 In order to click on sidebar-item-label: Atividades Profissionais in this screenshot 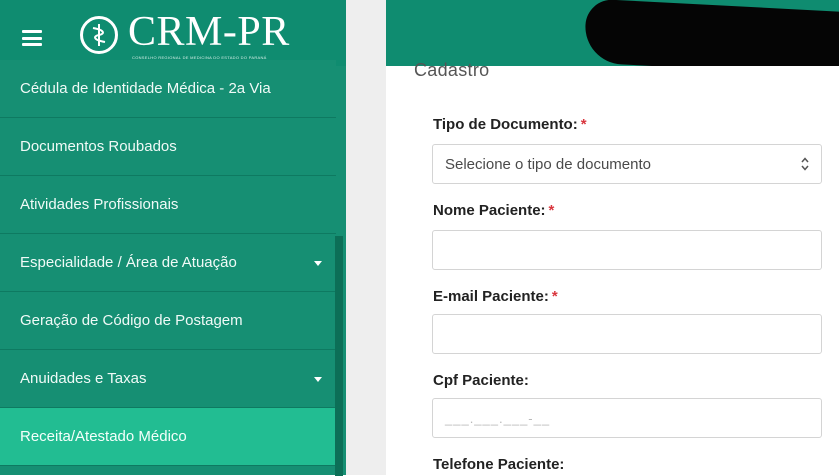, I will do `click(99, 204)`.